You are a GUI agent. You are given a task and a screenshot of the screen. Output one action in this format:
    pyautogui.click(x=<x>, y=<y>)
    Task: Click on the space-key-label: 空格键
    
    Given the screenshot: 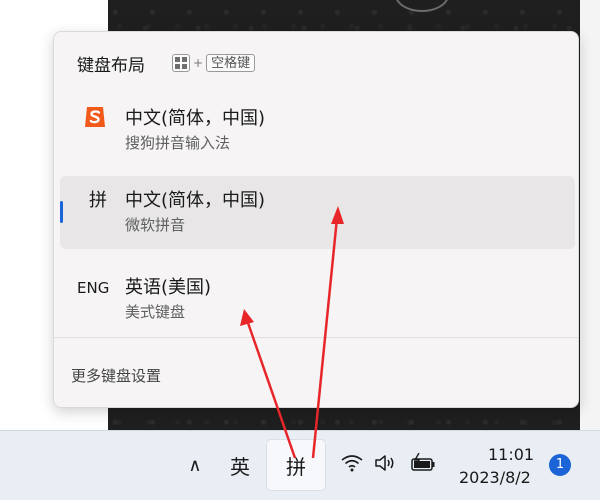 What is the action you would take?
    pyautogui.click(x=231, y=63)
    